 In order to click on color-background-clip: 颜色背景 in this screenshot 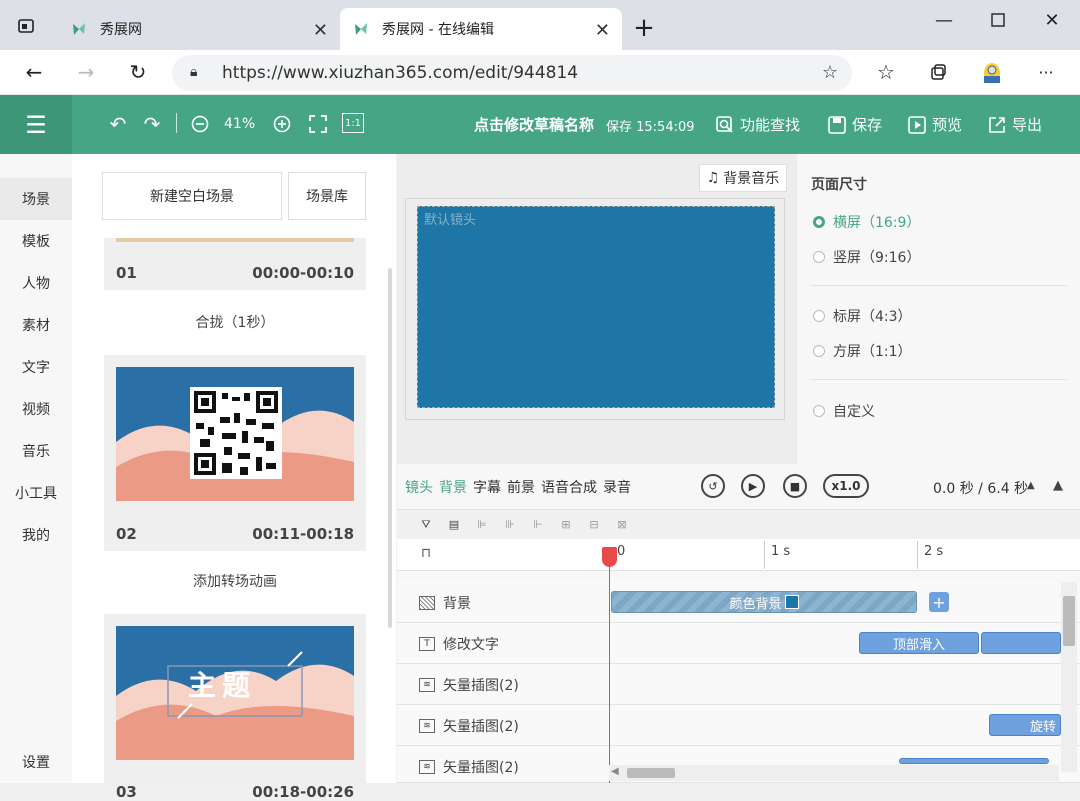, I will do `click(764, 602)`.